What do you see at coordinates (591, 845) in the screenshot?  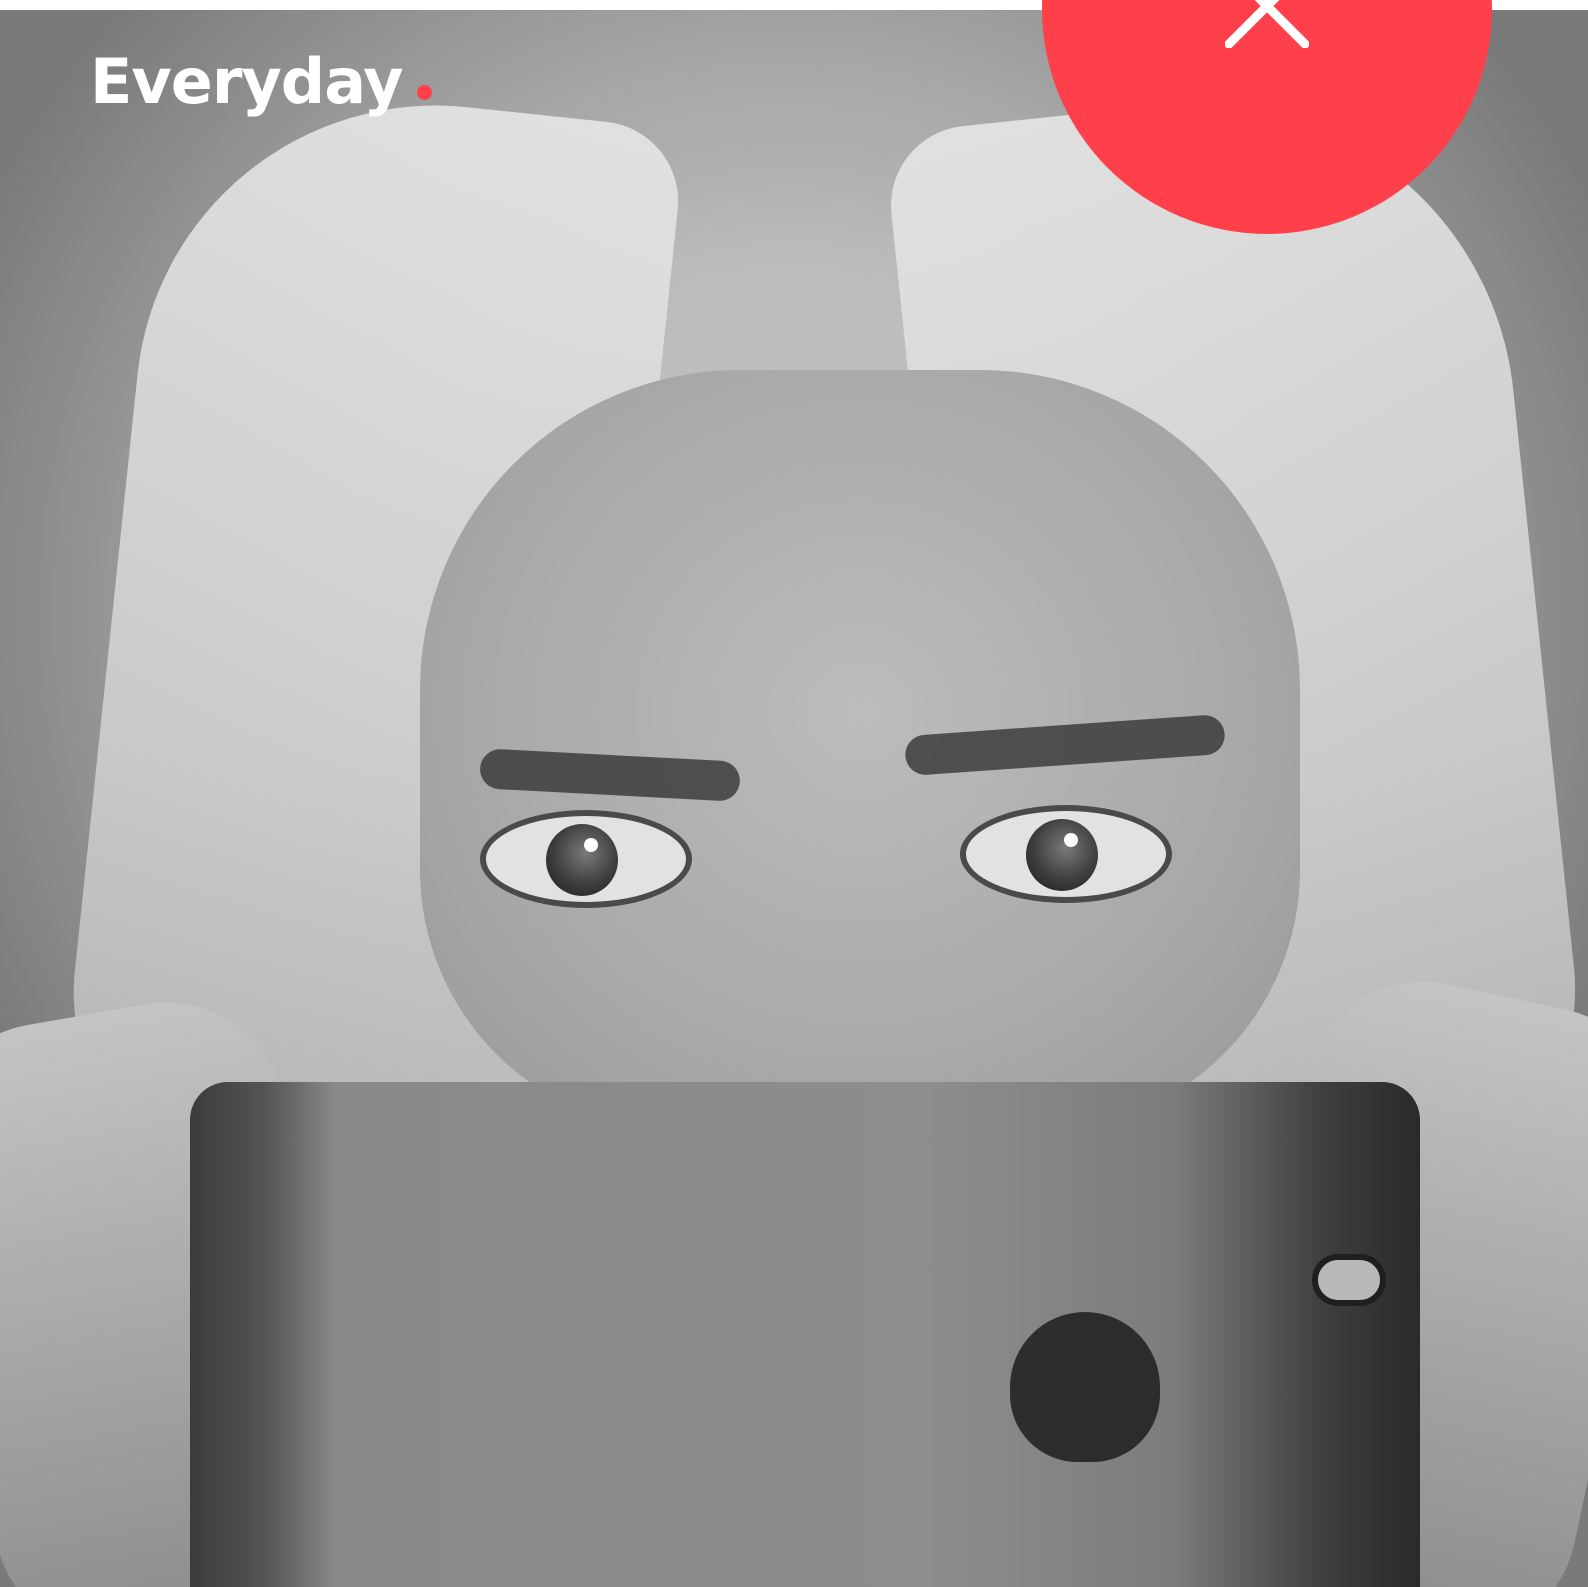 I see `glint-left` at bounding box center [591, 845].